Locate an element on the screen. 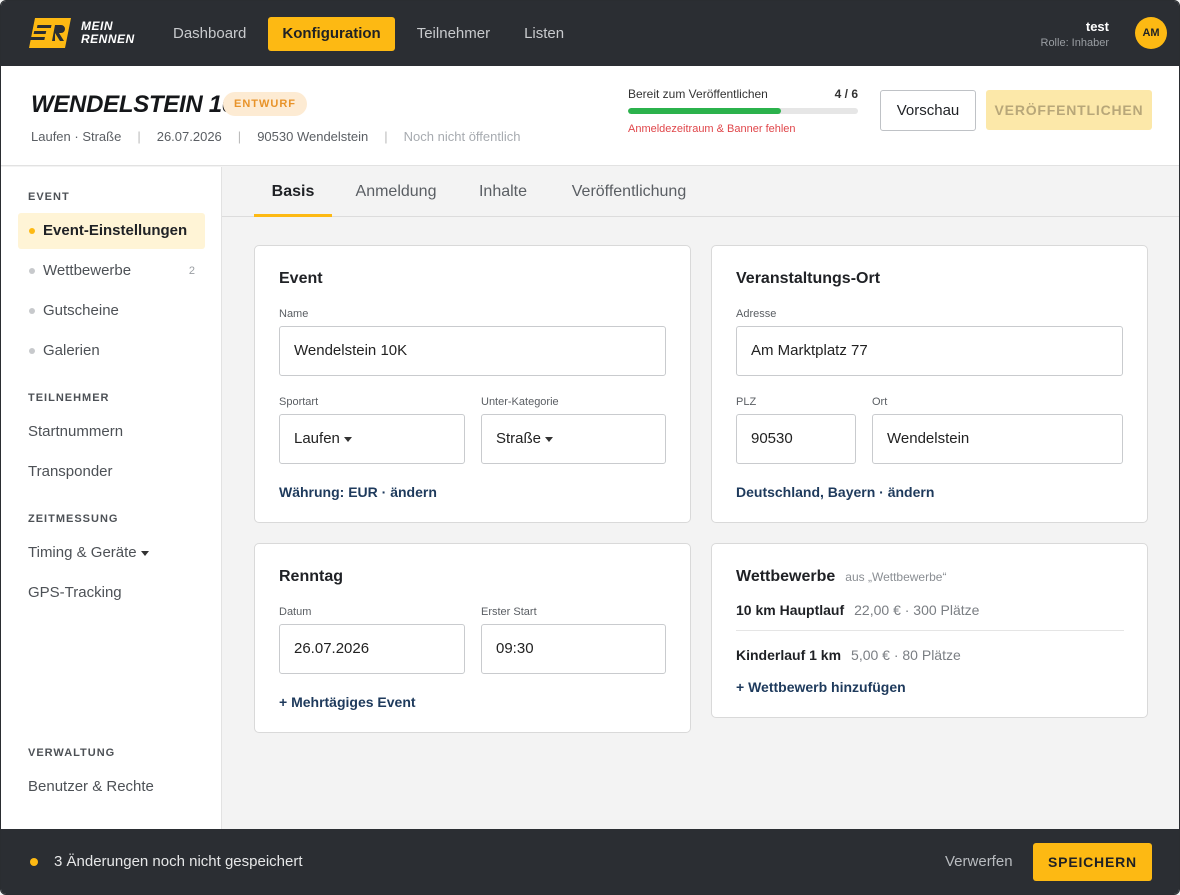  zip-input: 90530 is located at coordinates (796, 439).